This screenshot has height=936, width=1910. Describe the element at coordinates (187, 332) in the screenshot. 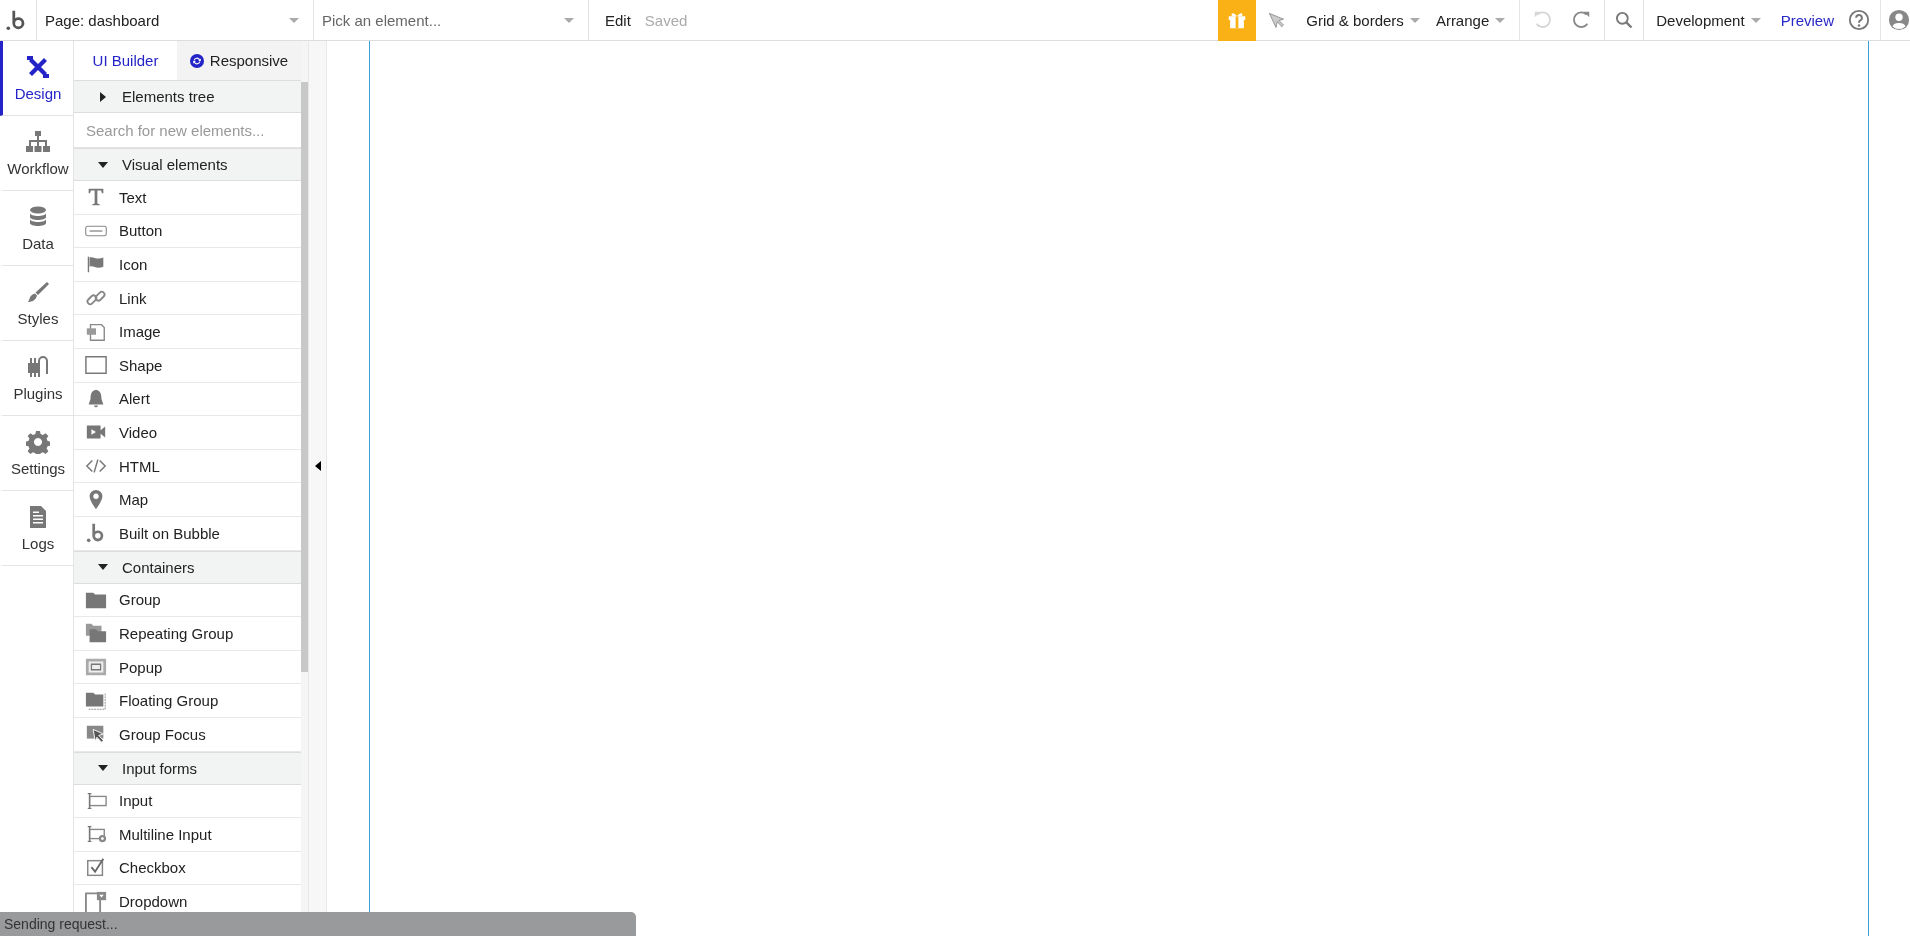

I see `element-item: Image` at that location.